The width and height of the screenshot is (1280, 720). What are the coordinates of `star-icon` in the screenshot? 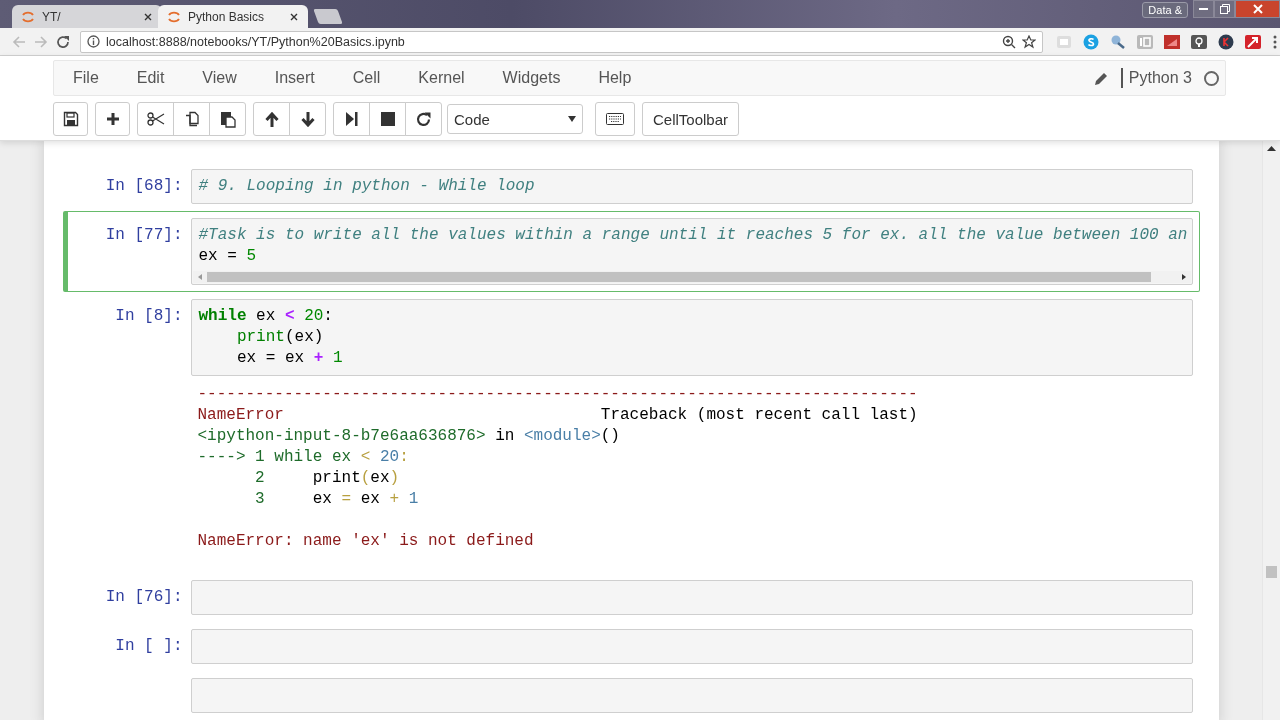 It's located at (1029, 41).